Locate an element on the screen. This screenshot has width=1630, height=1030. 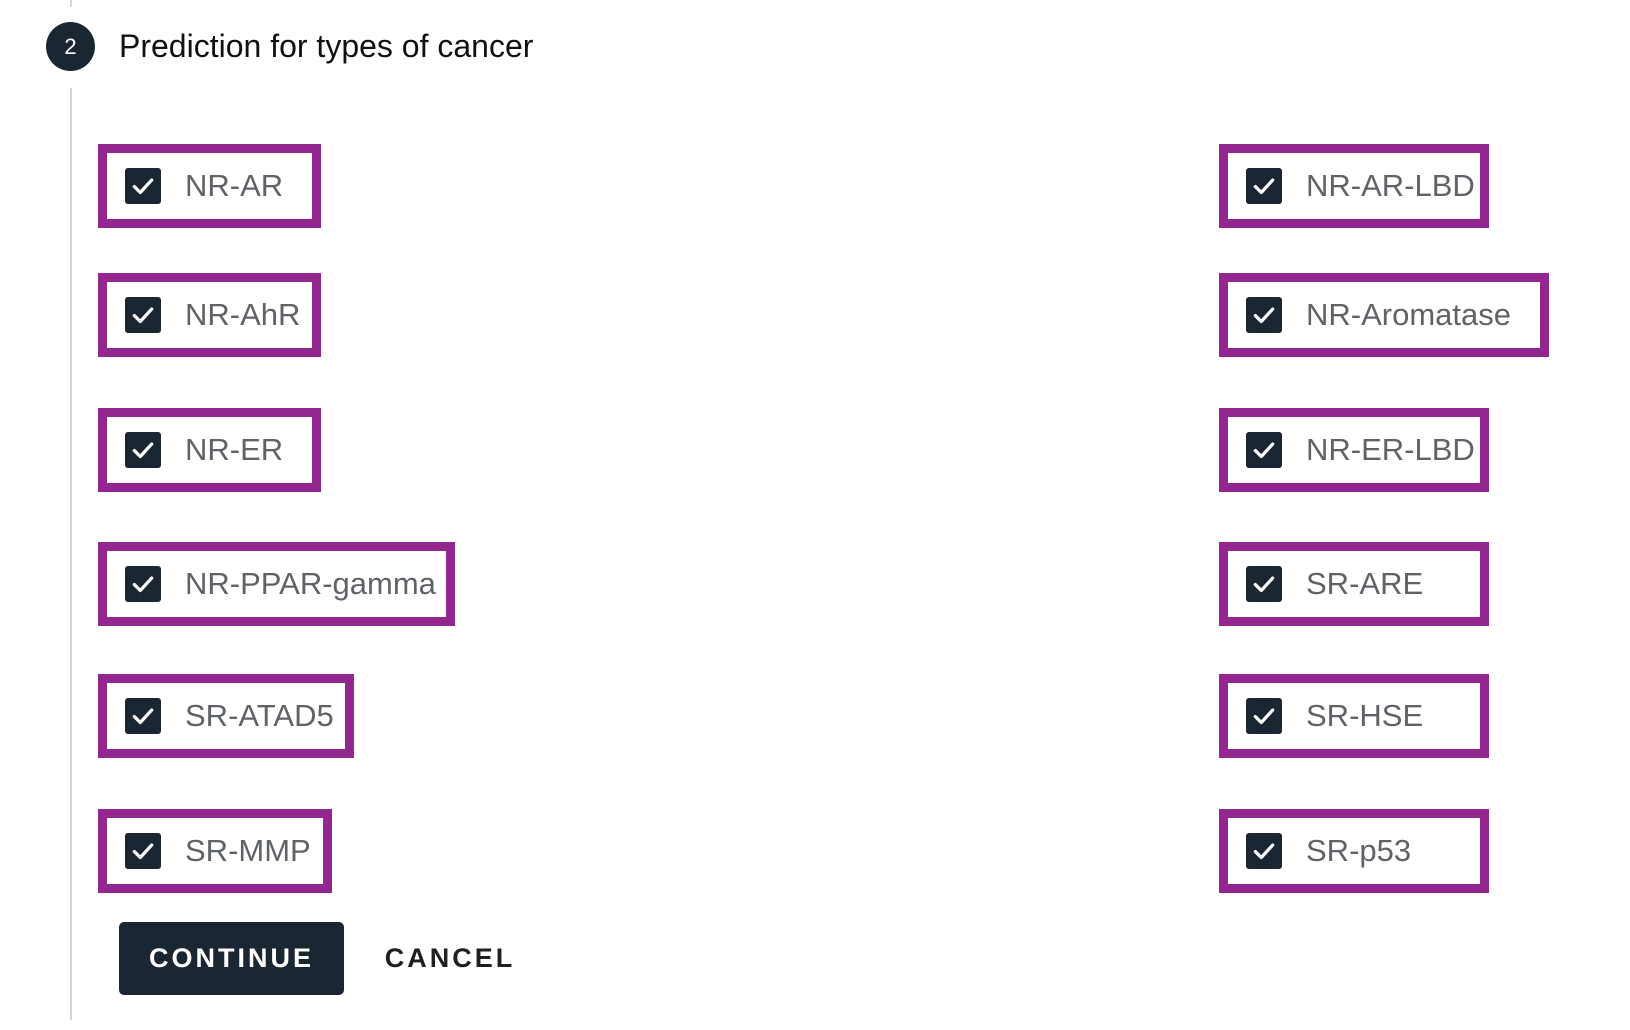
option-label: NR-AR-LBD is located at coordinates (1390, 185).